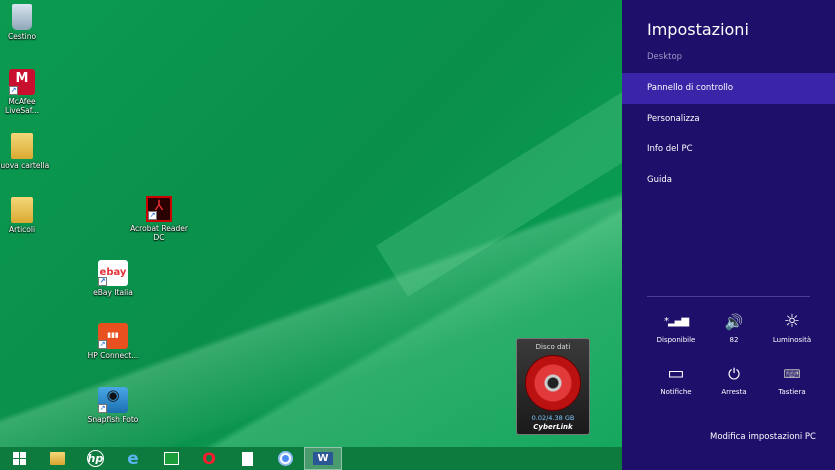 This screenshot has width=835, height=470. What do you see at coordinates (676, 321) in the screenshot?
I see `network-icon: *▂▄▆` at bounding box center [676, 321].